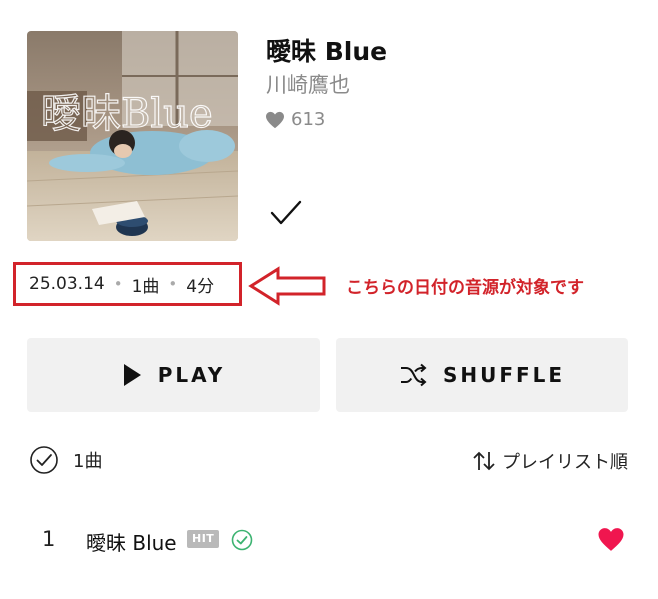 The image size is (658, 599). Describe the element at coordinates (327, 51) in the screenshot. I see `album-title: 曖昧 Blue` at that location.